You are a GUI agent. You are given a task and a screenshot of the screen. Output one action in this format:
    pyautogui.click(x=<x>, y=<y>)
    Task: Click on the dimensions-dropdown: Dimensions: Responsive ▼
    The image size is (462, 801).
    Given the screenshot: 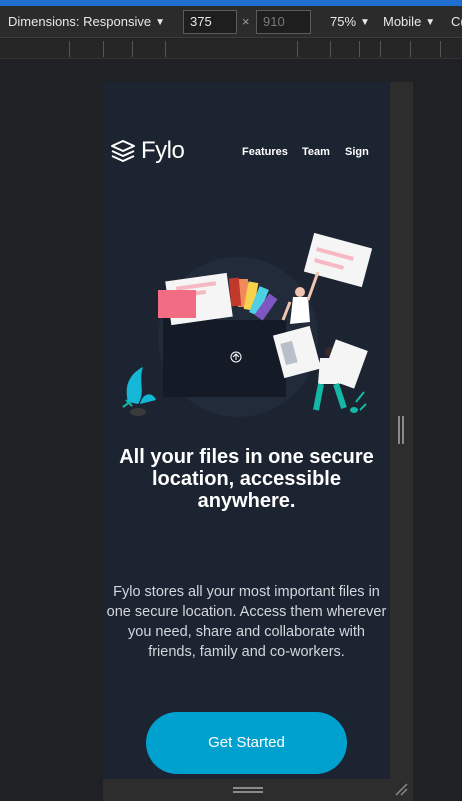 What is the action you would take?
    pyautogui.click(x=86, y=22)
    